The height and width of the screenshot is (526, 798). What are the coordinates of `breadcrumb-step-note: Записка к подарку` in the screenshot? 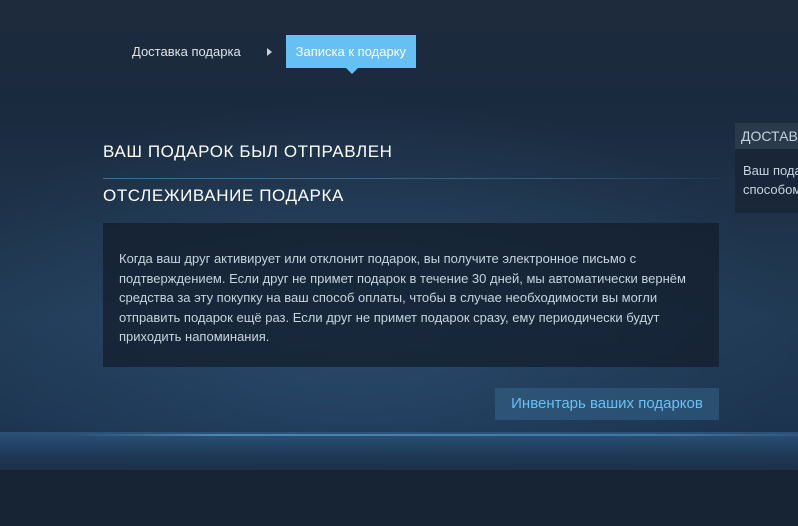 It's located at (351, 54).